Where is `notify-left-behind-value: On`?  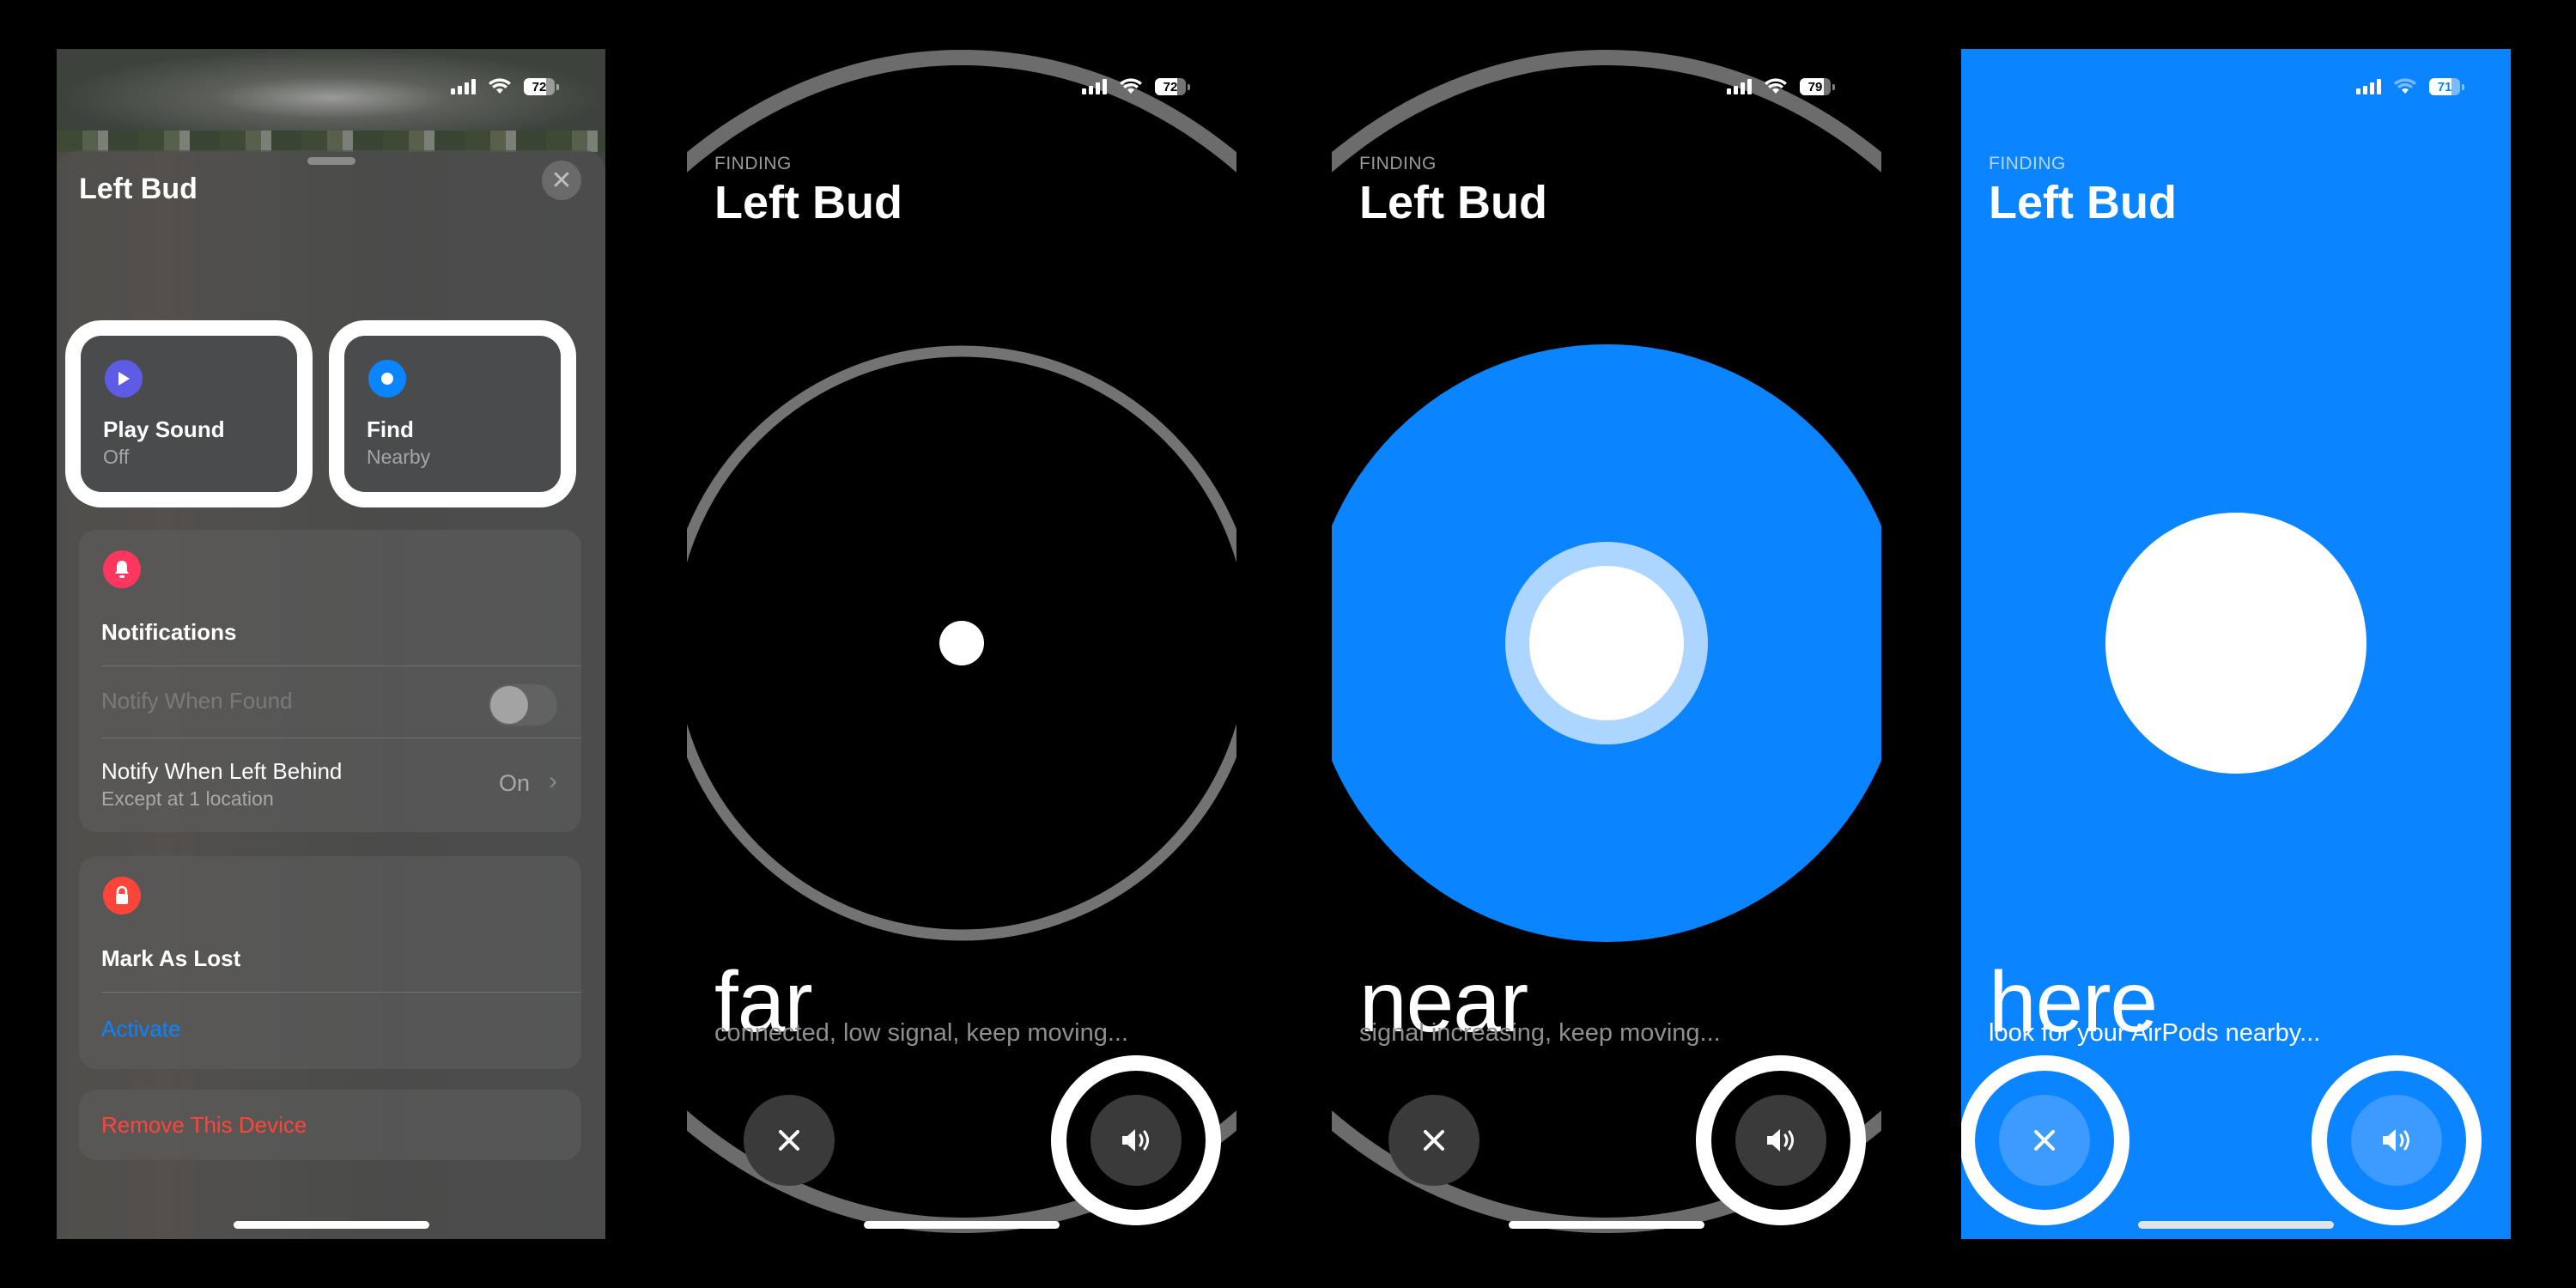
notify-left-behind-value: On is located at coordinates (514, 783).